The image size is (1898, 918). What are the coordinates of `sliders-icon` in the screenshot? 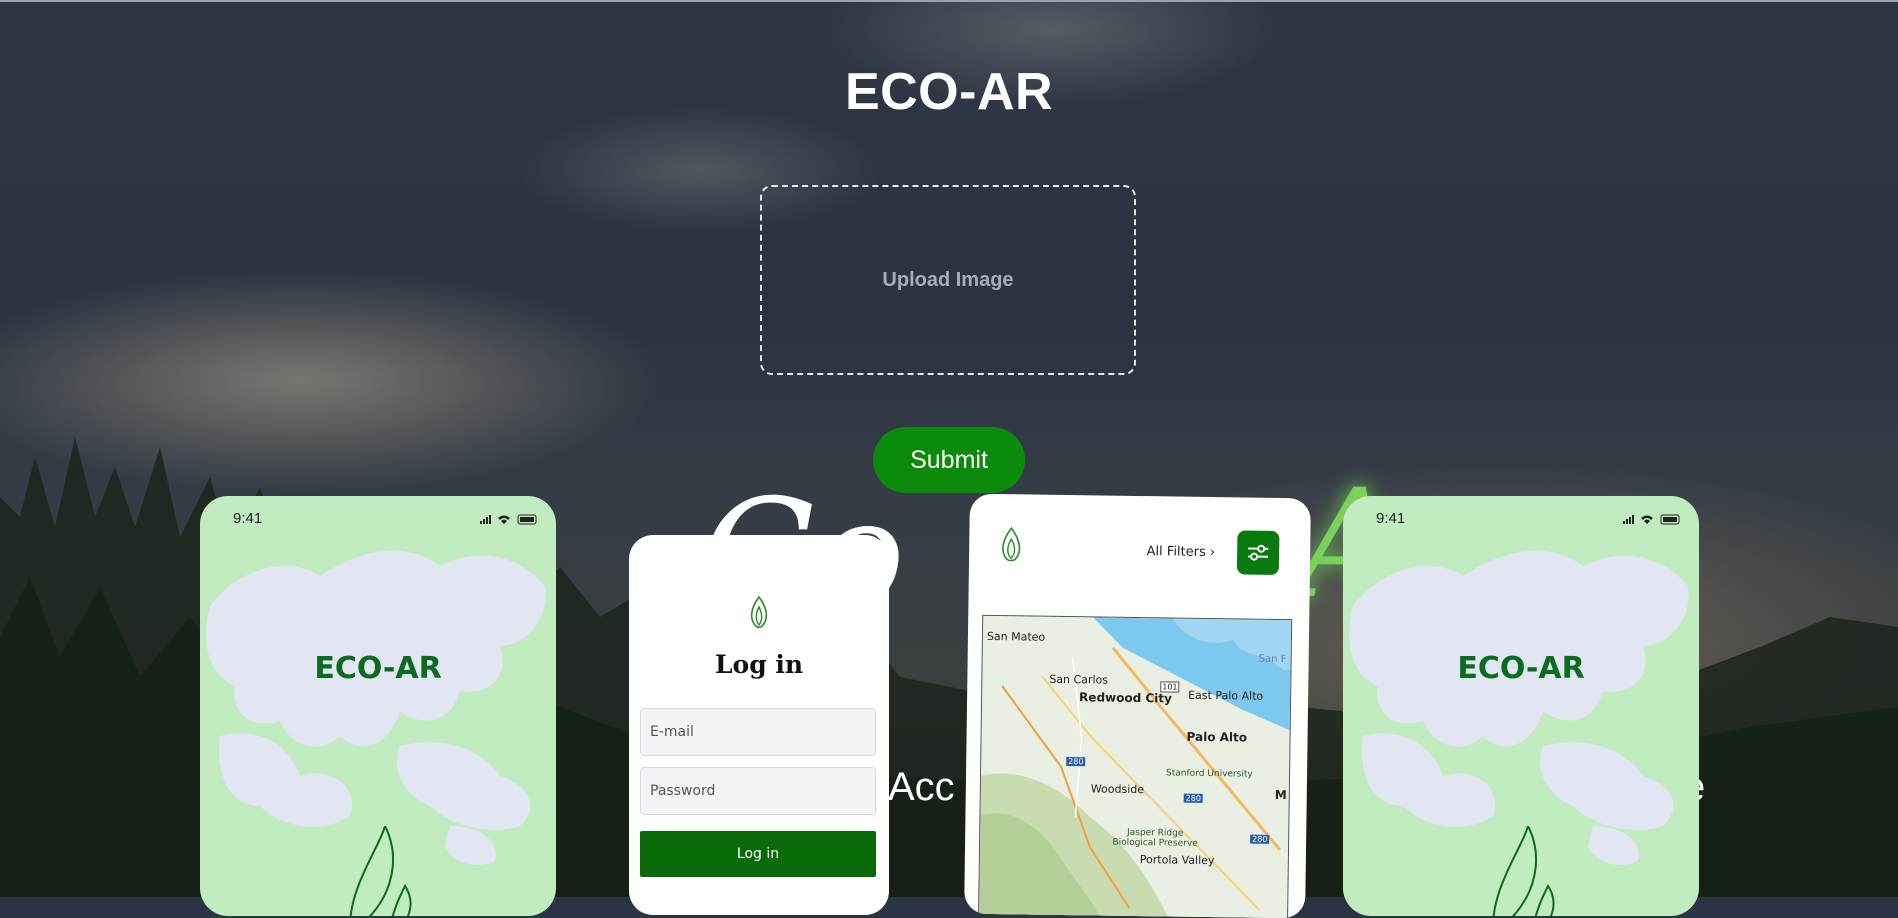 It's located at (1258, 553).